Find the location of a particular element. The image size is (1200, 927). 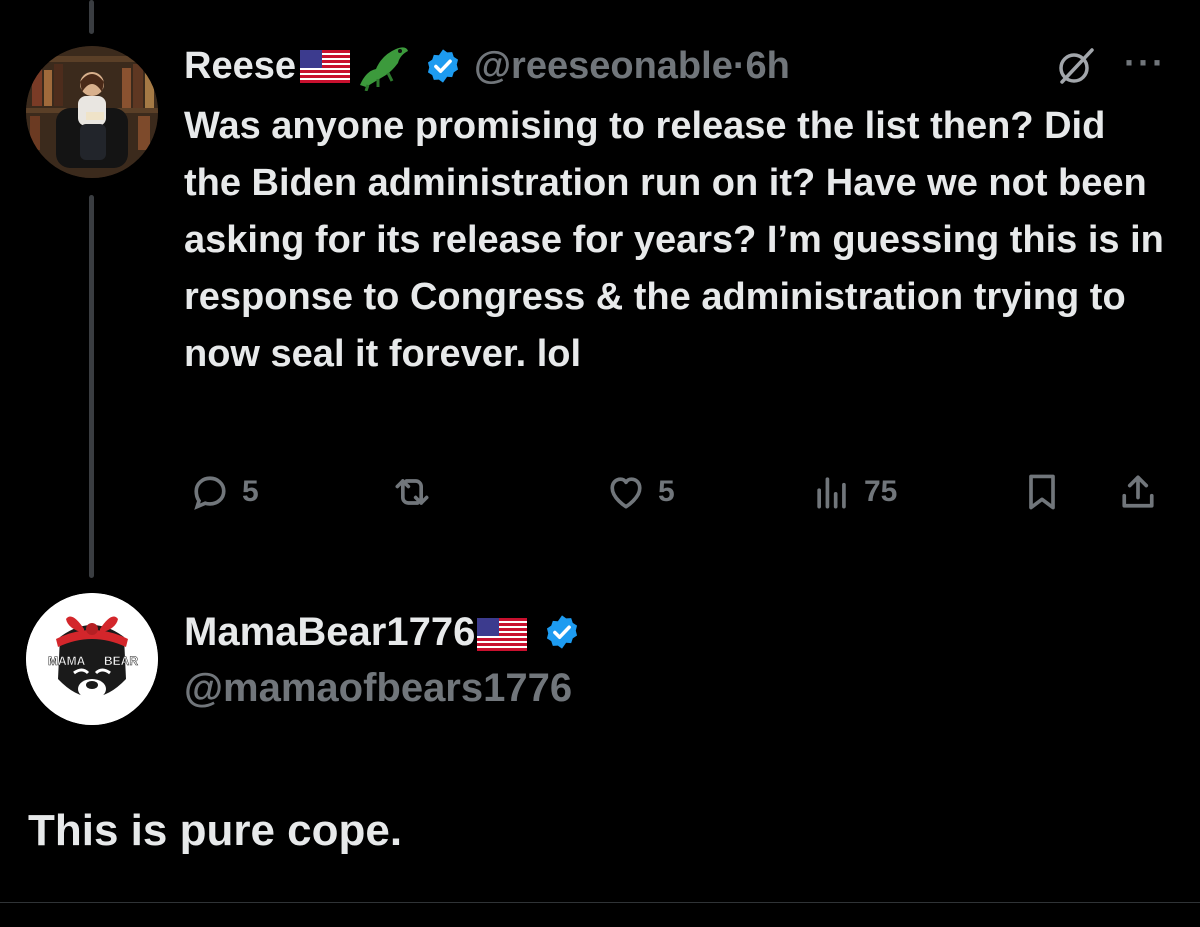

retweet-button is located at coordinates (412, 492).